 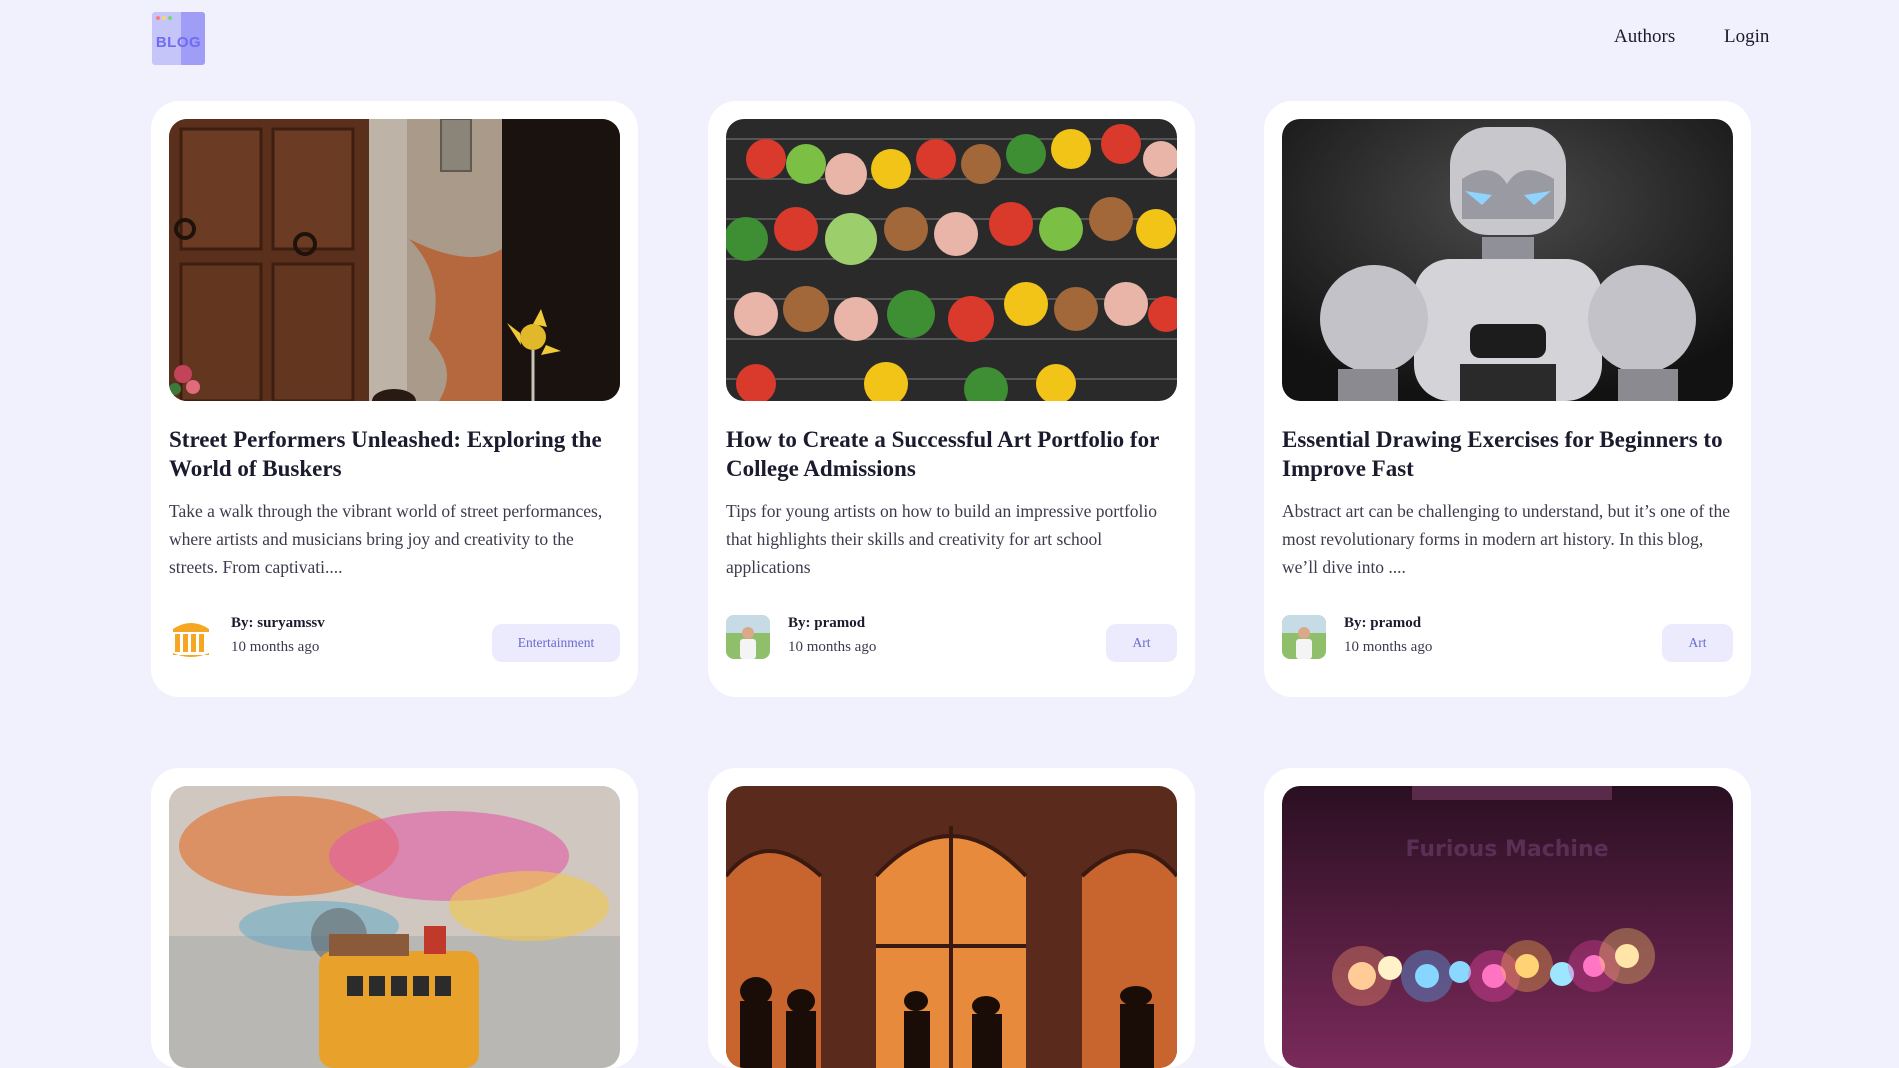 I want to click on post-card: Furious Machine, so click(x=1507, y=918).